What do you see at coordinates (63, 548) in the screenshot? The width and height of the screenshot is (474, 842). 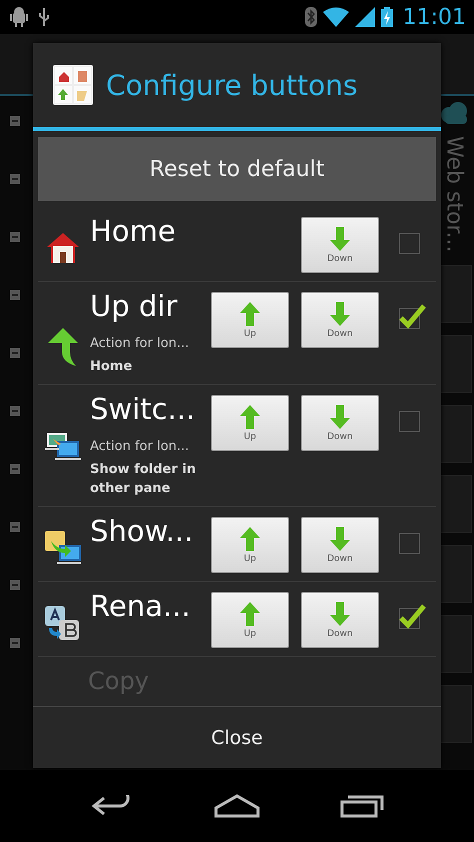 I see `folder-monitor-icon` at bounding box center [63, 548].